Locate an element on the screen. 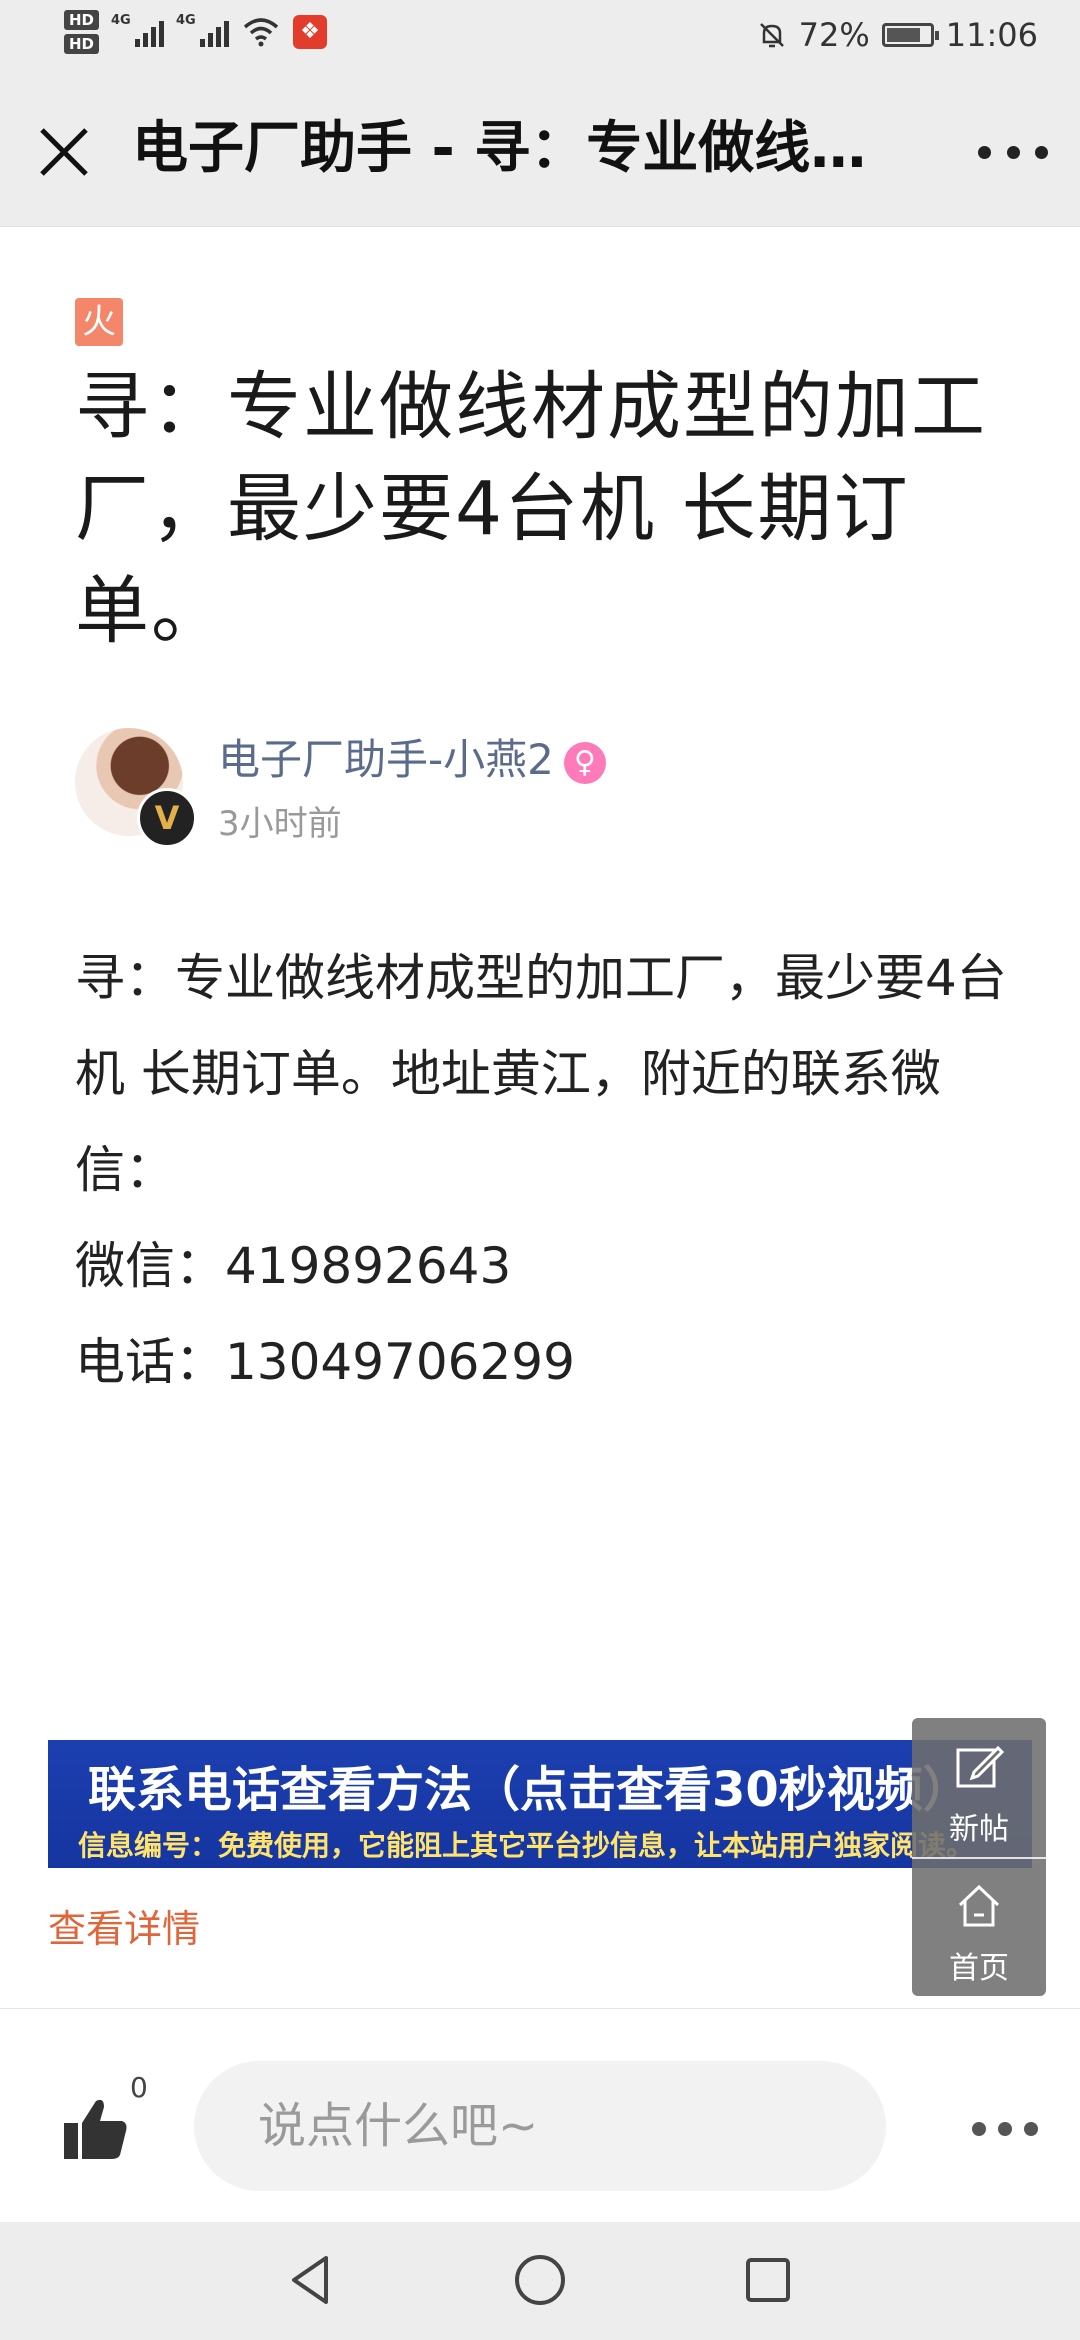  status-bar: HD HD 4G 4G ❖ 72% 11:06 is located at coordinates (540, 36).